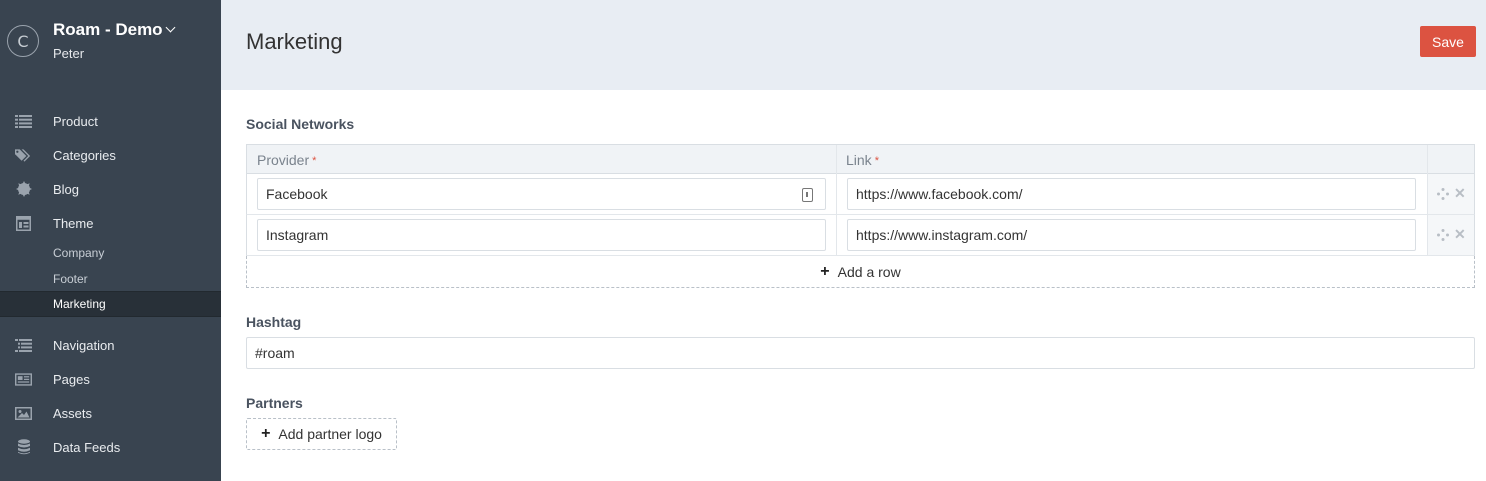  What do you see at coordinates (110, 189) in the screenshot?
I see `sidebar-item-blog: Blog` at bounding box center [110, 189].